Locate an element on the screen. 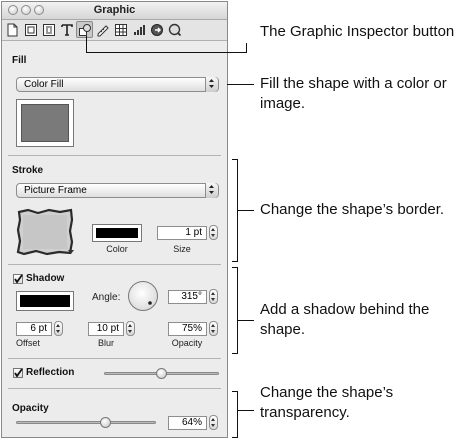 The image size is (469, 440). shadow-angle-stepper is located at coordinates (213, 296).